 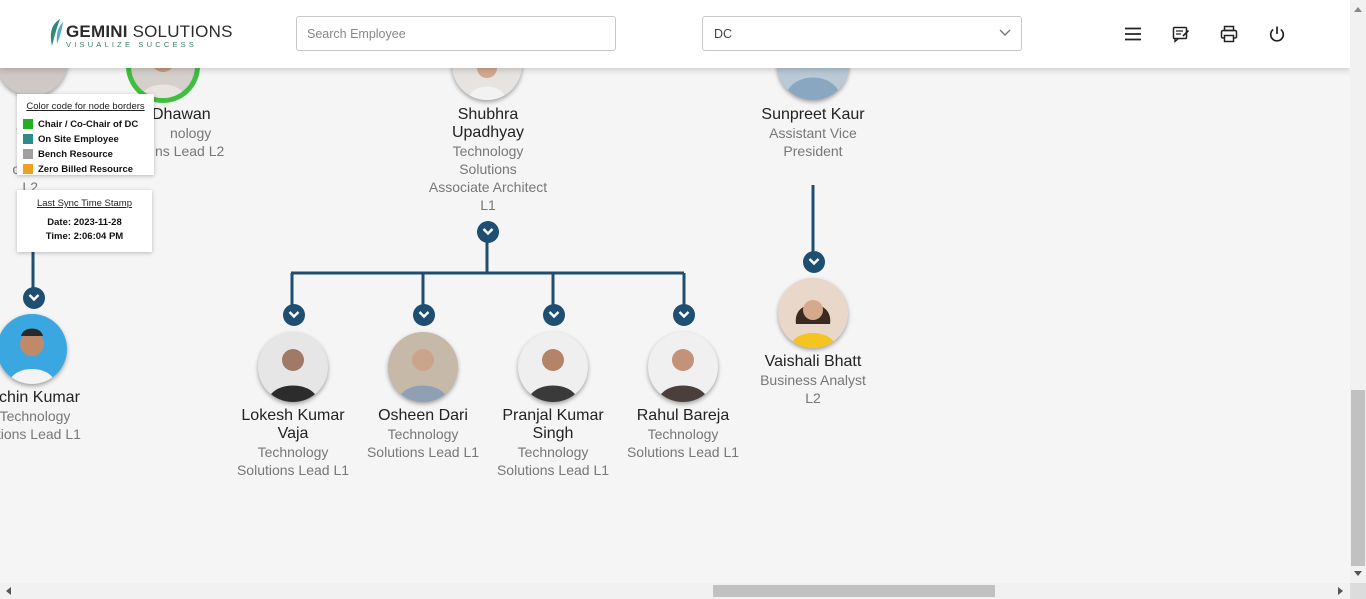 I want to click on scroll-left-arrow-icon, so click(x=8, y=591).